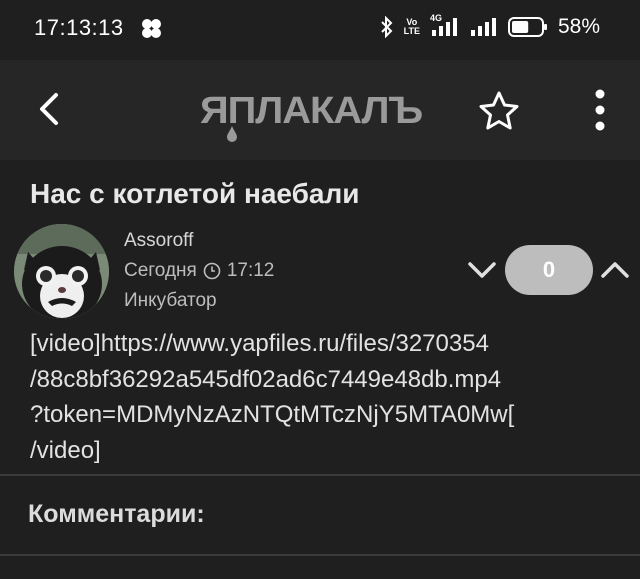  I want to click on star-outline-icon, so click(499, 111).